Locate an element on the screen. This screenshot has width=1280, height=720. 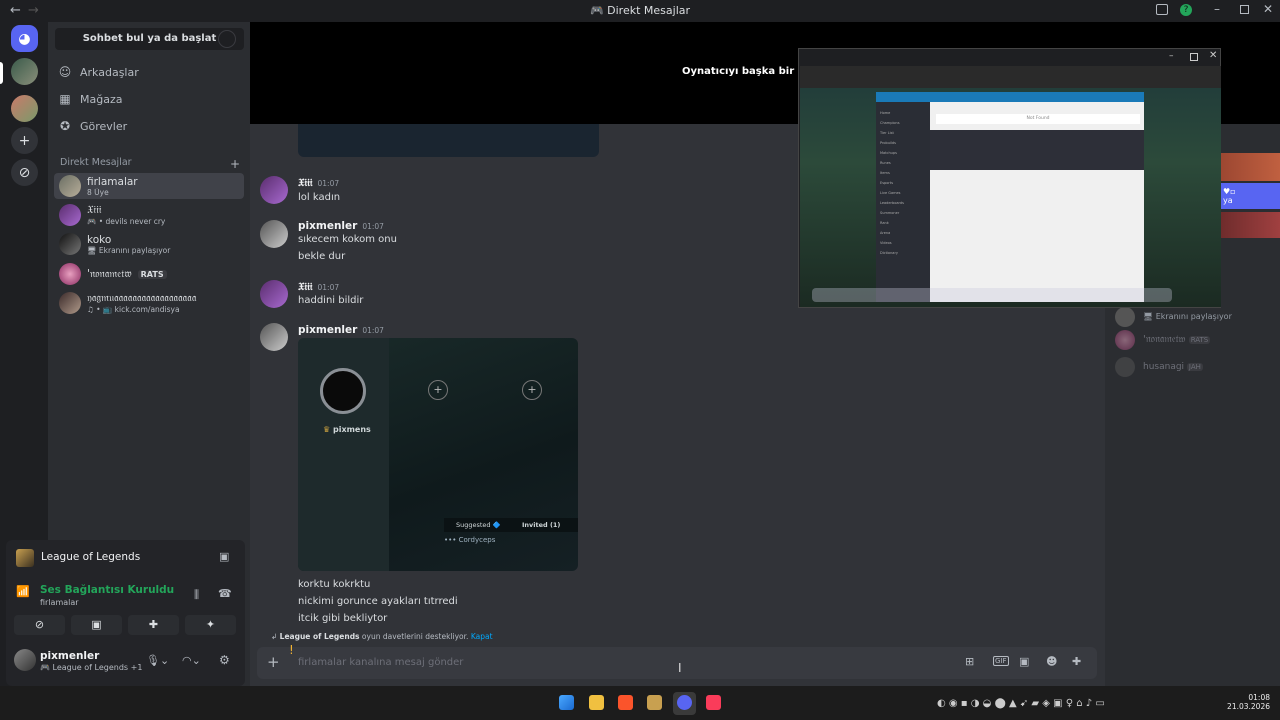
suggested-item: ••• Cordyceps is located at coordinates (470, 540).